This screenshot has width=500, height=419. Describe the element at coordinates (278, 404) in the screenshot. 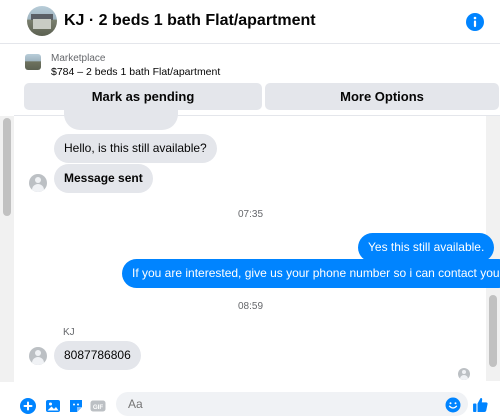

I see `message-input` at that location.